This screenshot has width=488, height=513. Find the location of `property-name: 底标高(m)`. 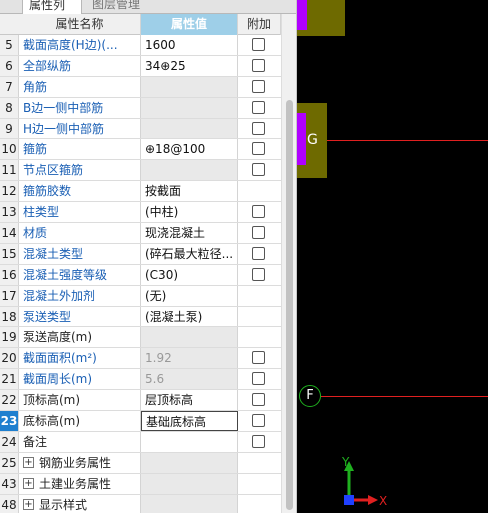

property-name: 底标高(m) is located at coordinates (80, 421).